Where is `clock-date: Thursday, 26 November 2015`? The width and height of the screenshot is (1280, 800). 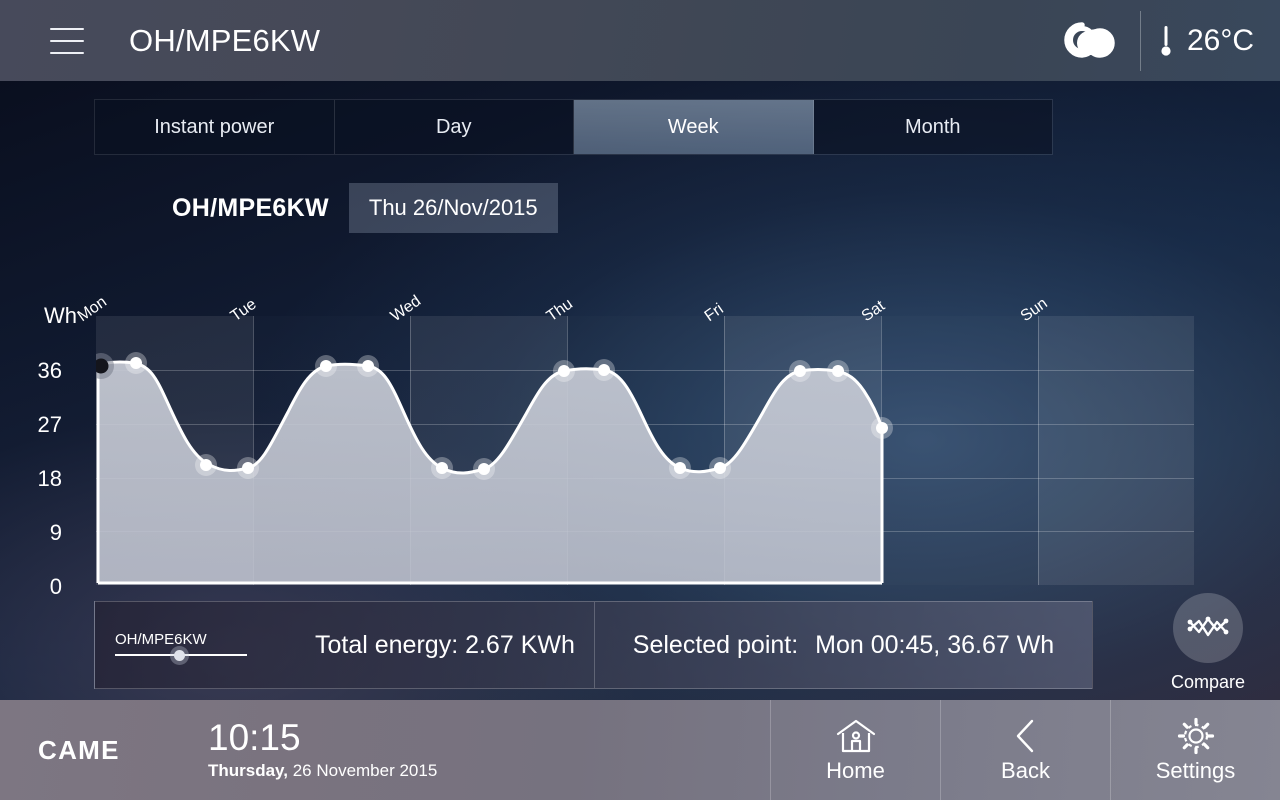 clock-date: Thursday, 26 November 2015 is located at coordinates (322, 771).